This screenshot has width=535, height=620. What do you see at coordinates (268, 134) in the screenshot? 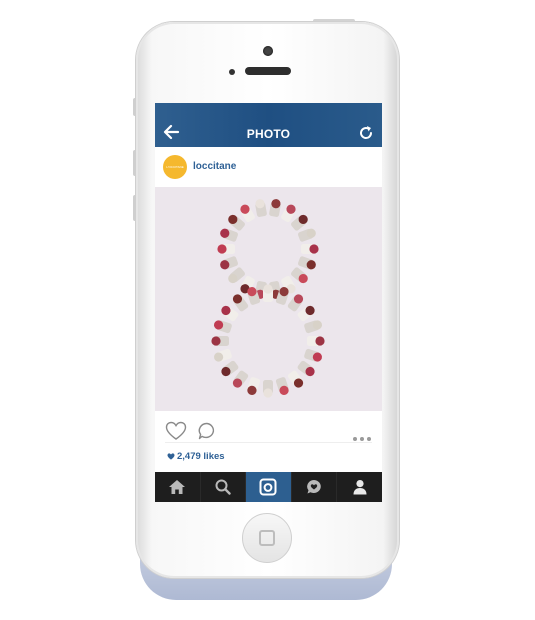
I see `page-title: PHOTO` at bounding box center [268, 134].